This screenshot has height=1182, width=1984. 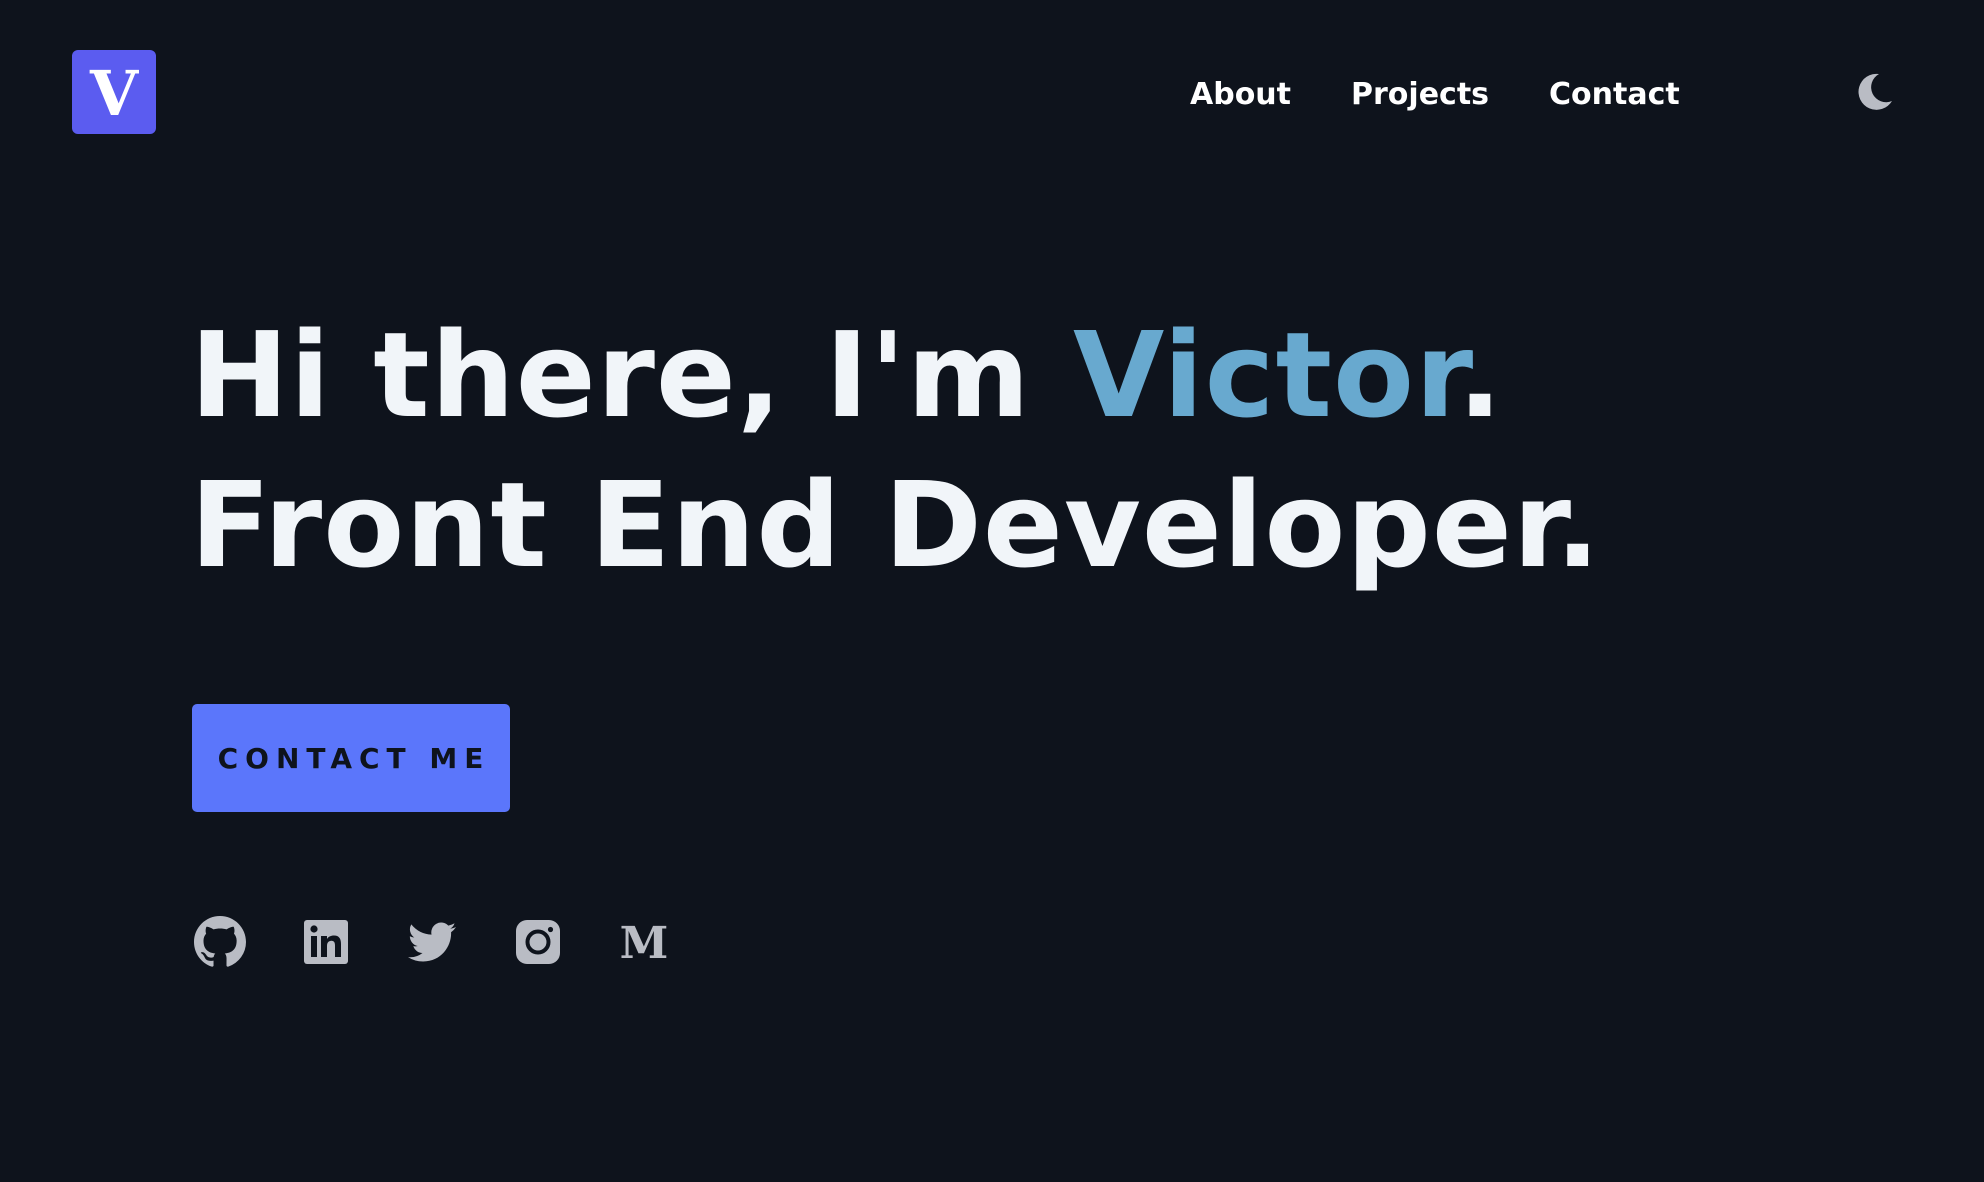 I want to click on medium-icon: M, so click(x=644, y=943).